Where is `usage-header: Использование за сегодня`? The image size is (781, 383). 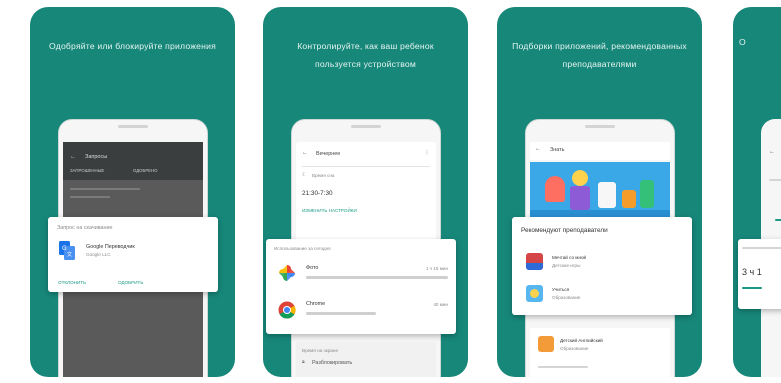 usage-header: Использование за сегодня is located at coordinates (302, 248).